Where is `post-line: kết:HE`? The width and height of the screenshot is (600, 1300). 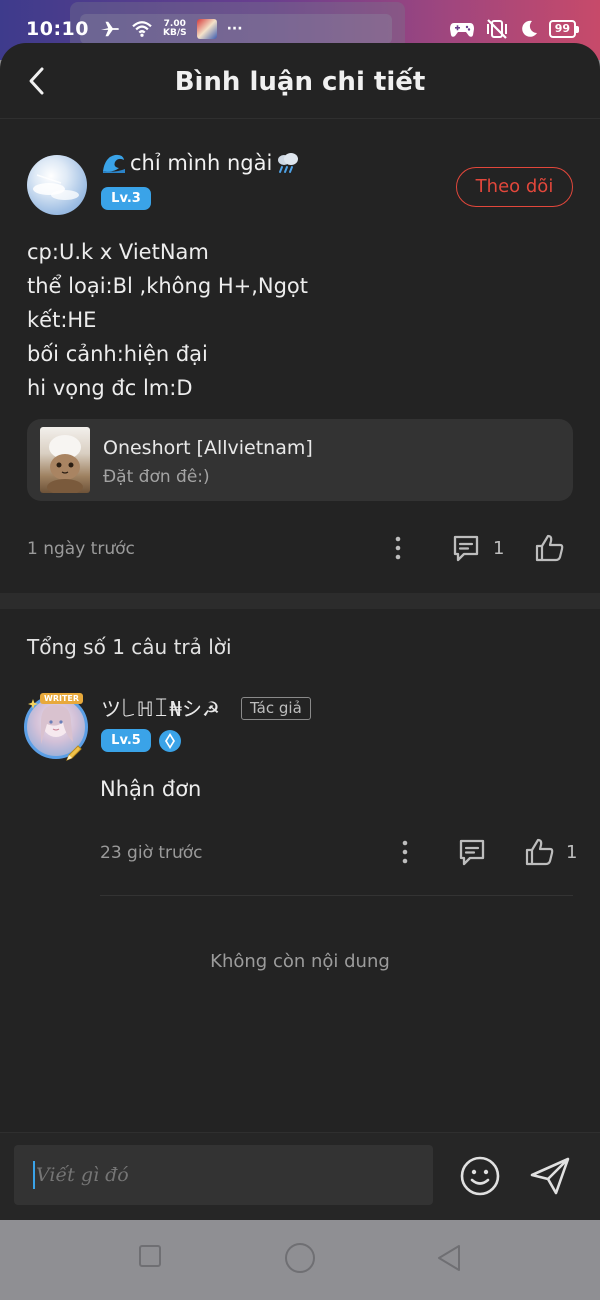
post-line: kết:HE is located at coordinates (62, 320).